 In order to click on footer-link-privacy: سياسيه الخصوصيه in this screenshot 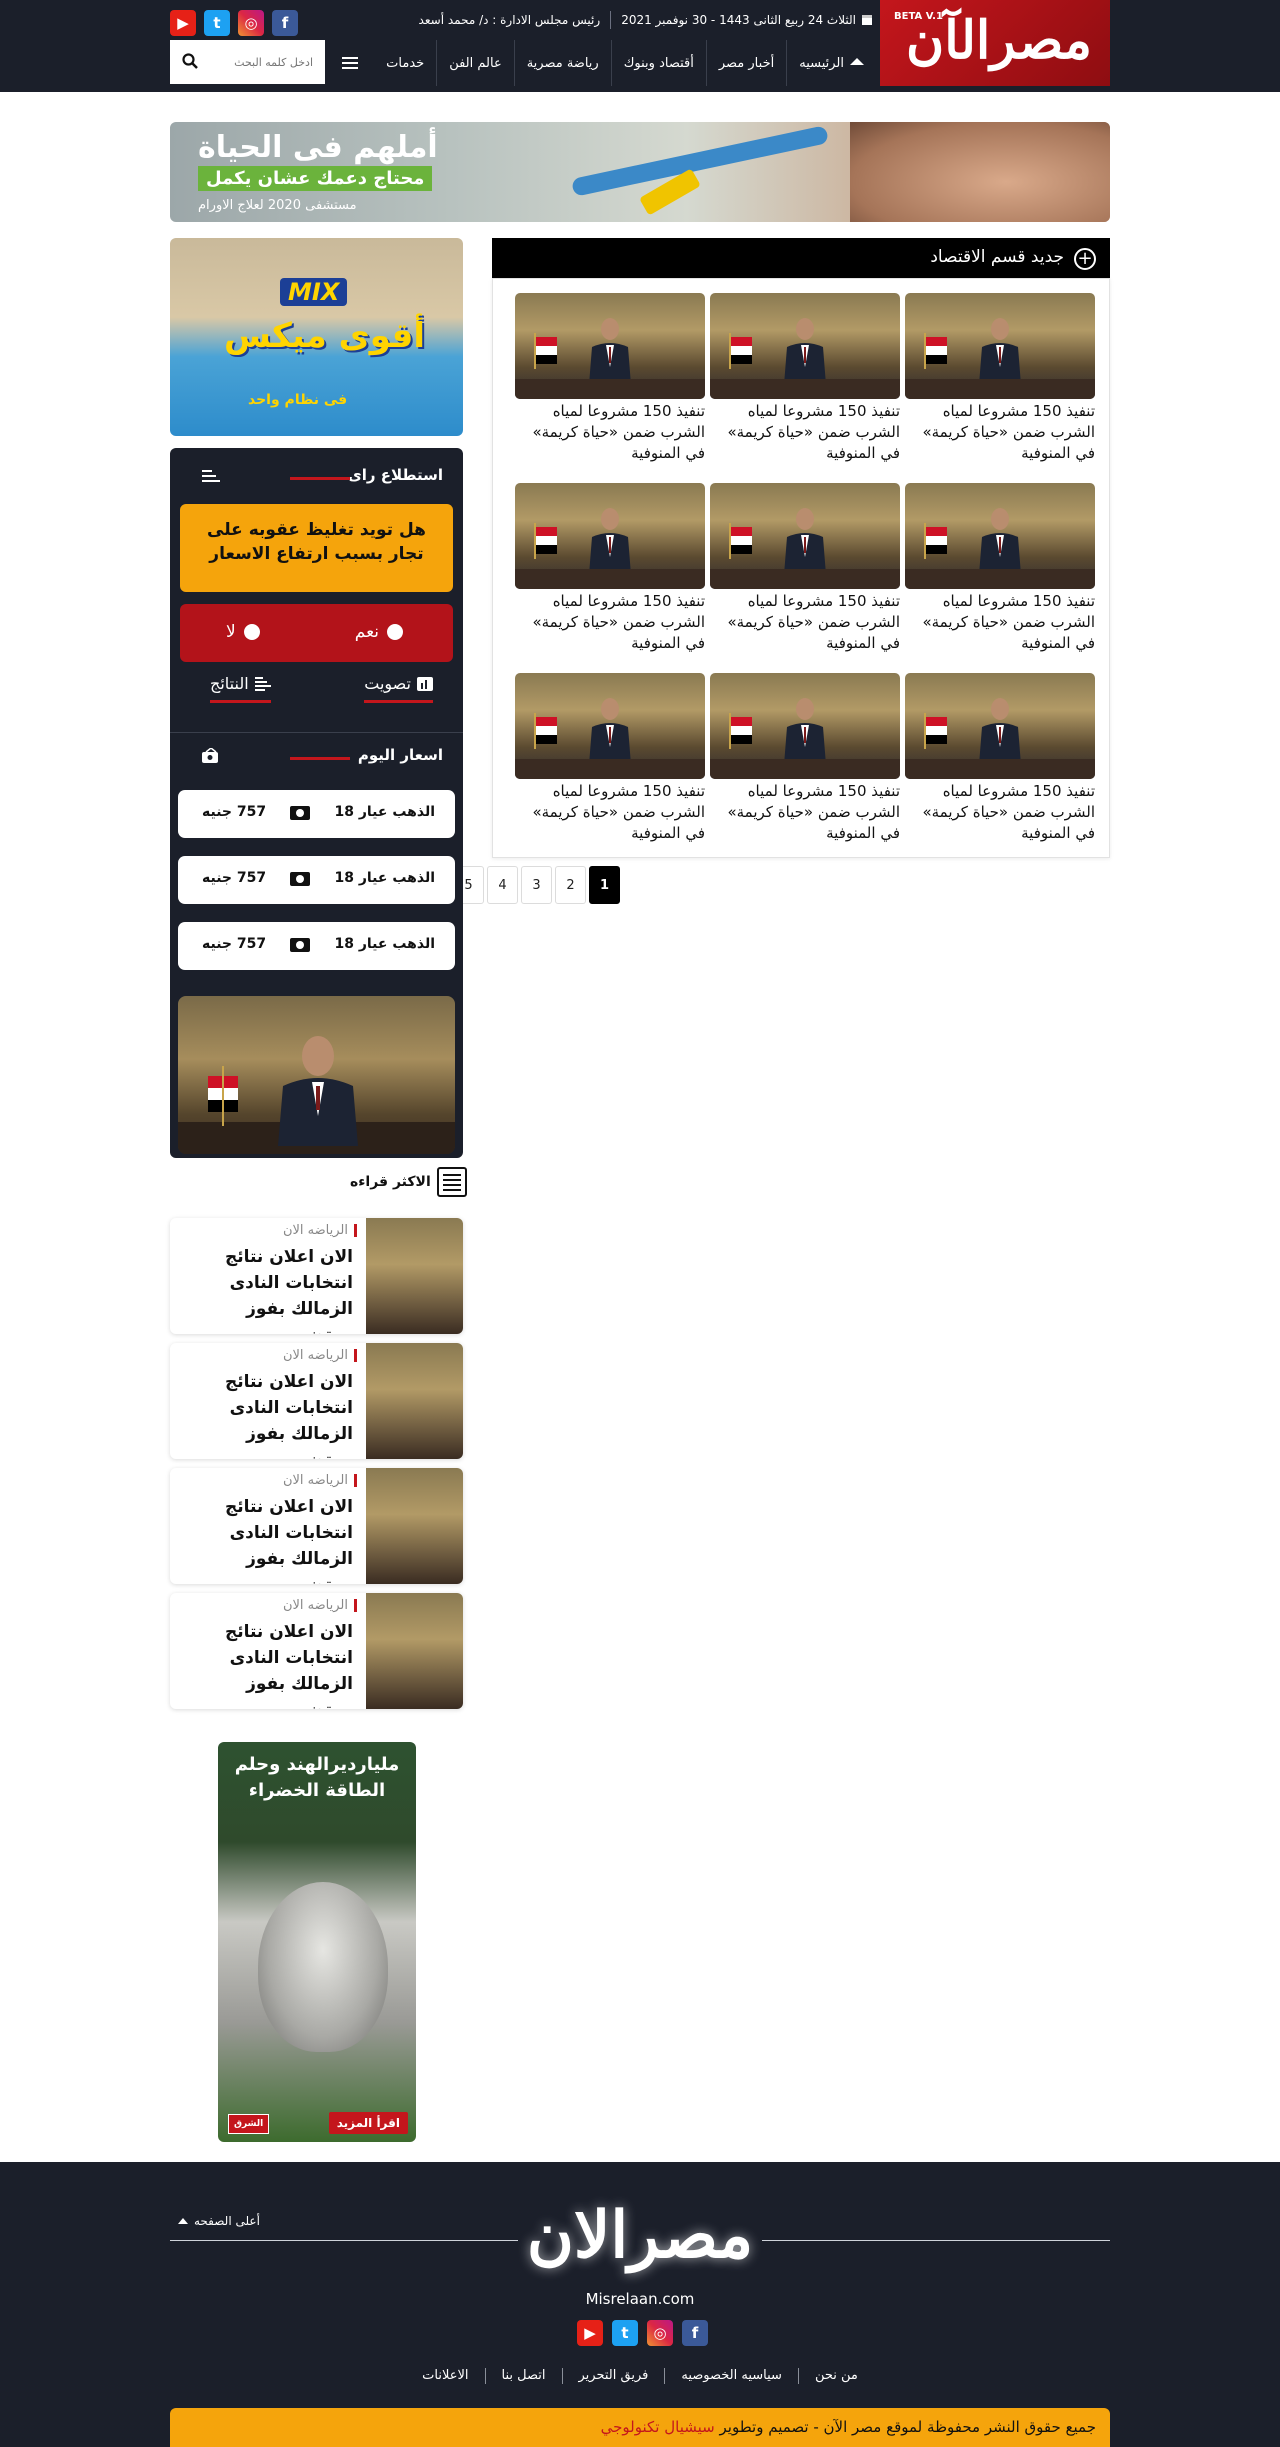, I will do `click(731, 2376)`.